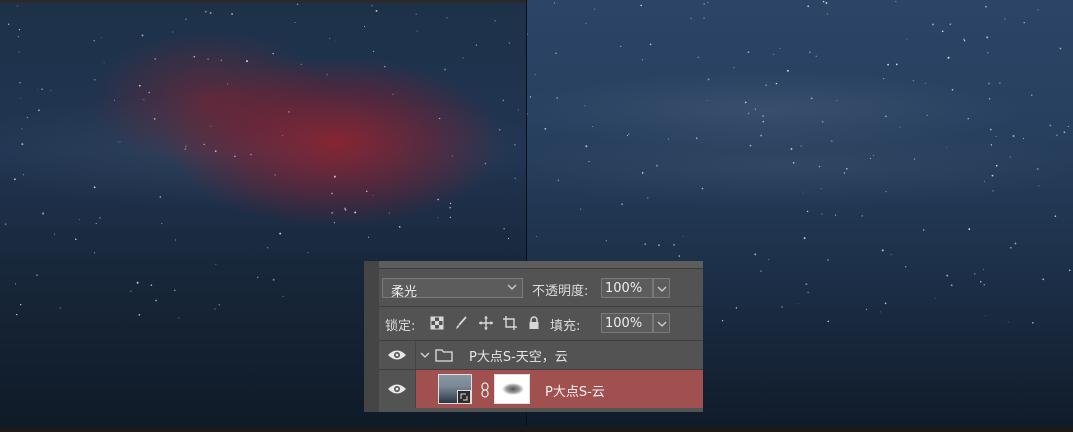 Image resolution: width=1073 pixels, height=432 pixels. Describe the element at coordinates (512, 389) in the screenshot. I see `layer-mask-thumbnail` at that location.